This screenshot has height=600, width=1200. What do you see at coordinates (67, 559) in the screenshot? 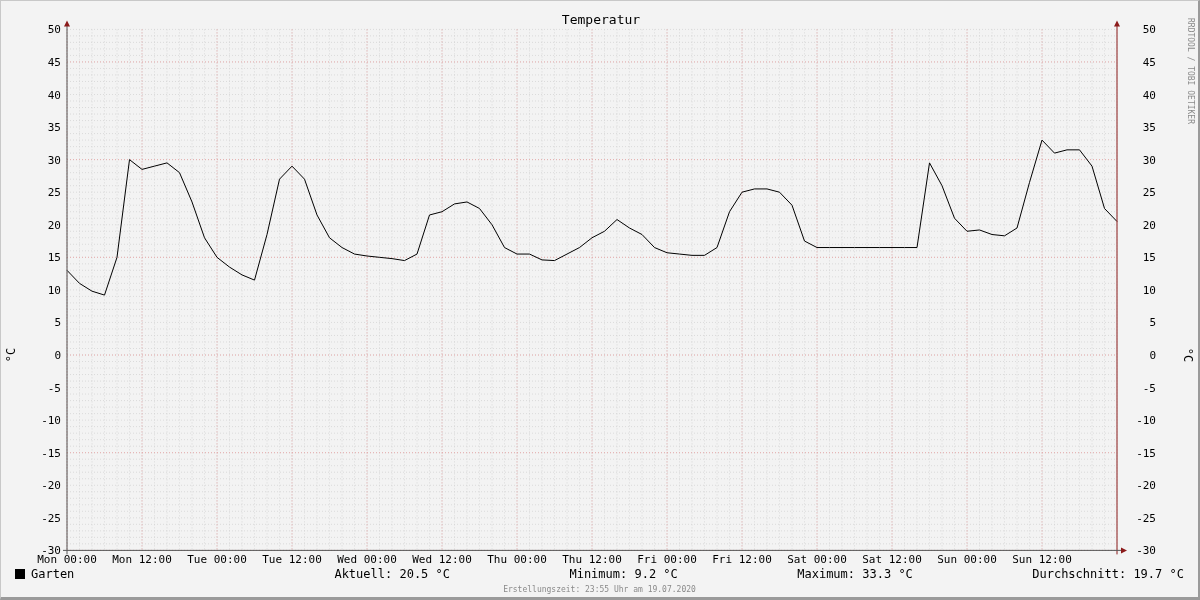
I see `x-tick-label: Mon 00:00` at bounding box center [67, 559].